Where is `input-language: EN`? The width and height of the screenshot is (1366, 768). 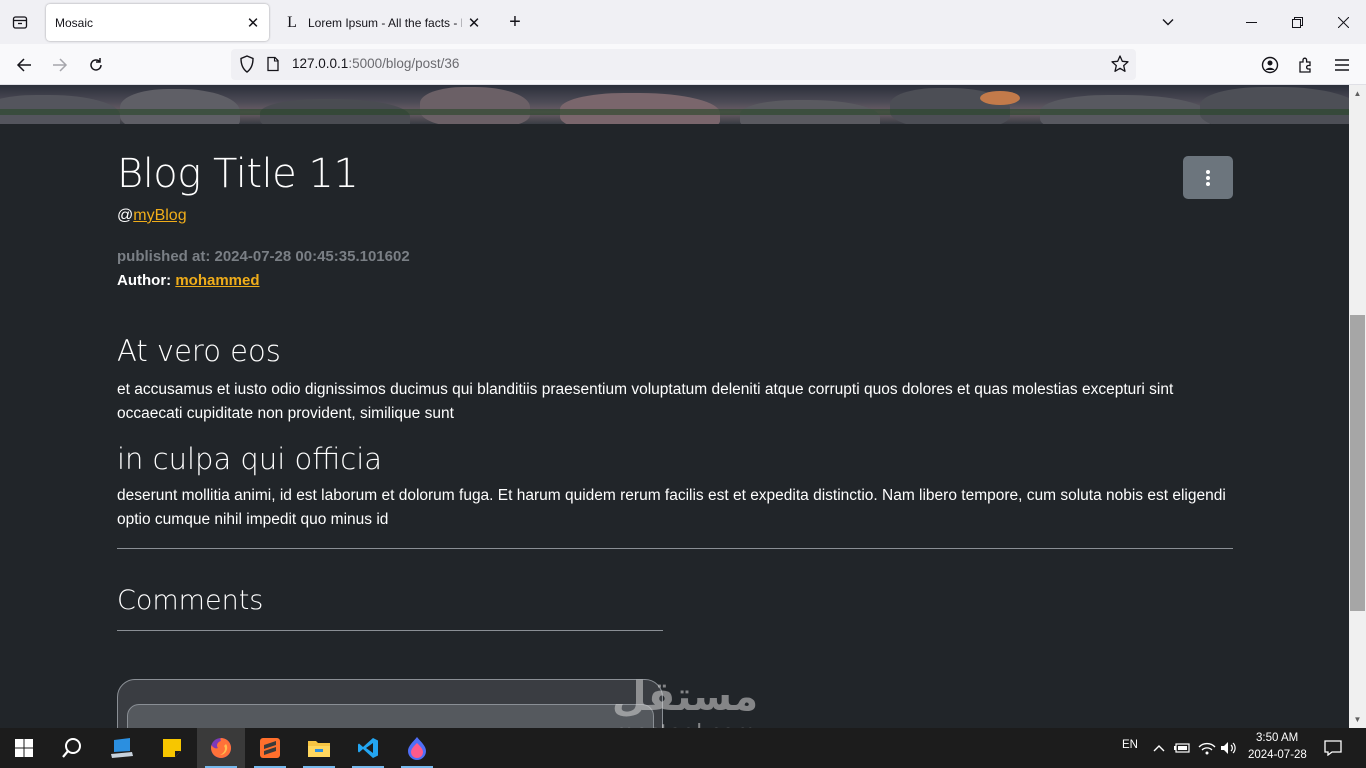
input-language: EN is located at coordinates (1130, 745).